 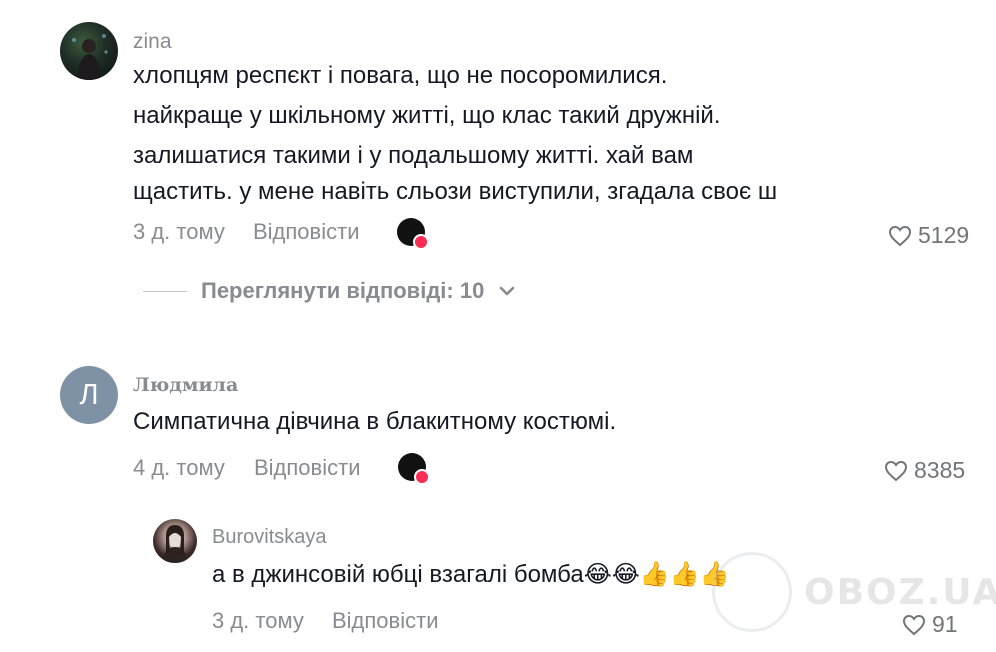 I want to click on like-count: 5129, so click(x=944, y=235).